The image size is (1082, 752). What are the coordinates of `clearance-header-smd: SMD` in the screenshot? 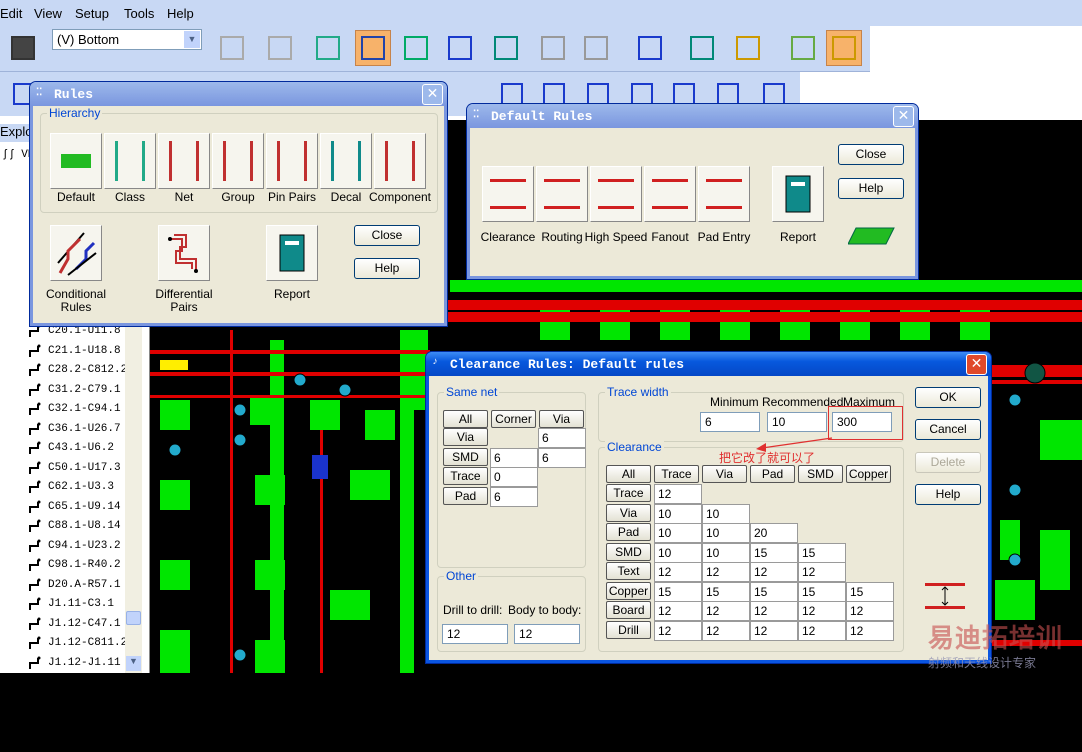 It's located at (820, 474).